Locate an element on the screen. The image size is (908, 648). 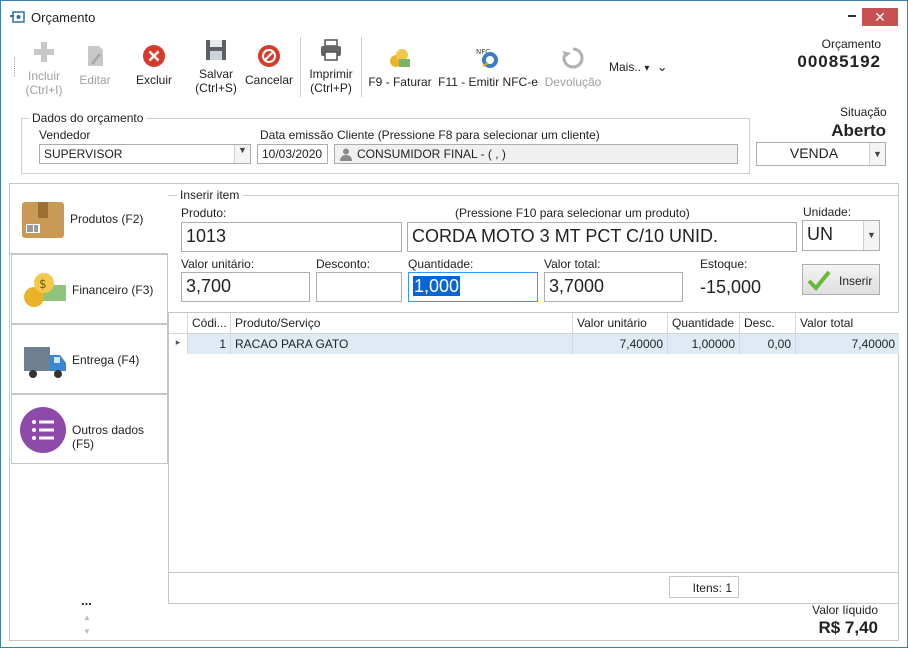
orcamento-label: Orçamento is located at coordinates (851, 44).